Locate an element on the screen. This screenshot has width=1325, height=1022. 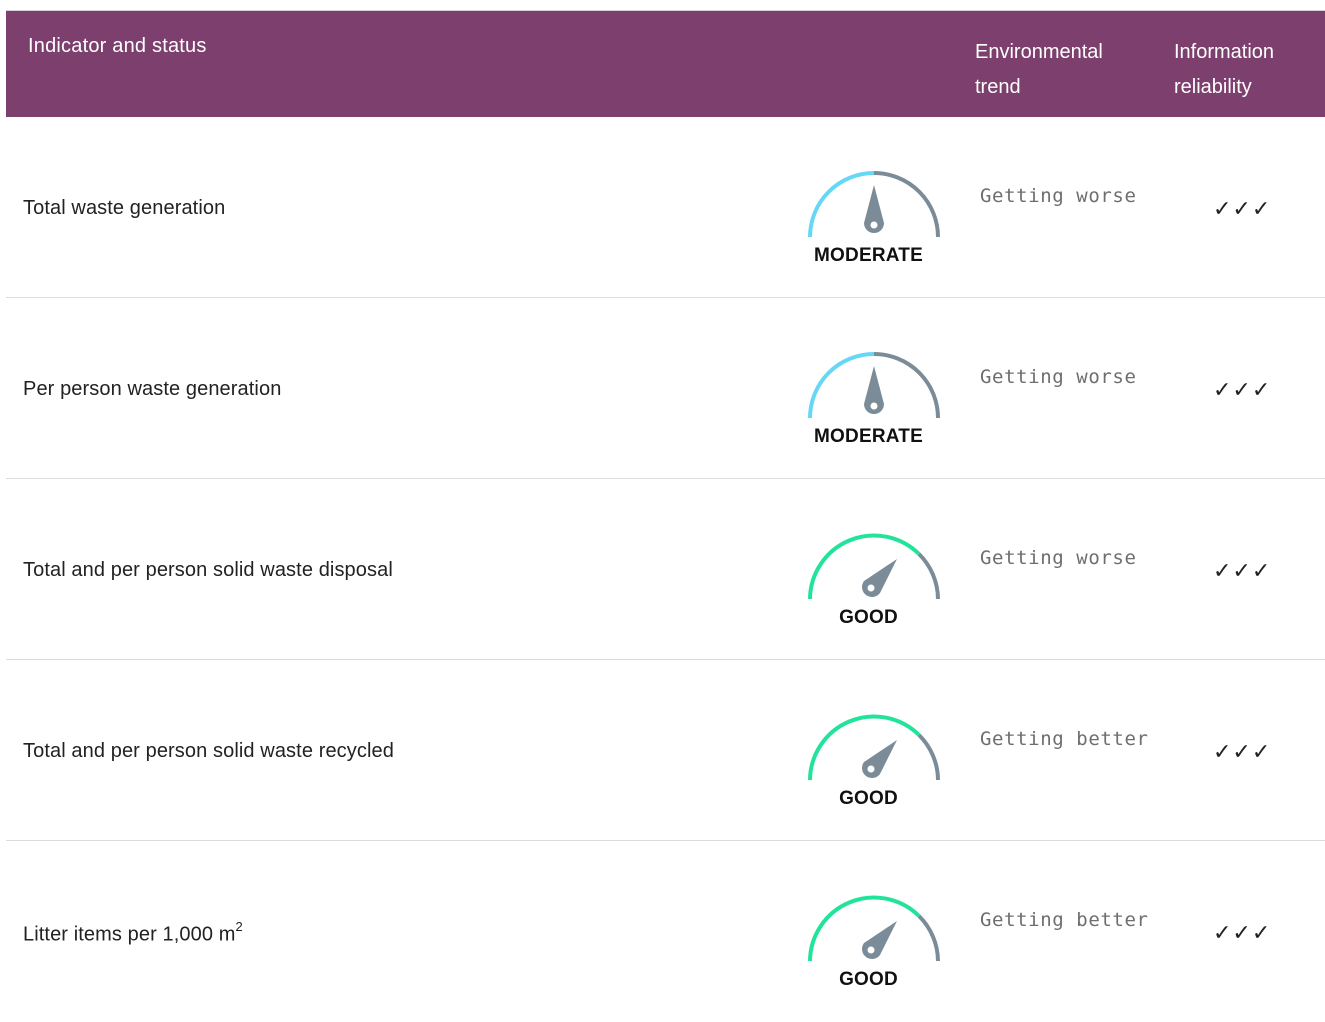
header-environmental-trend: Environmental trend is located at coordinates (1039, 69).